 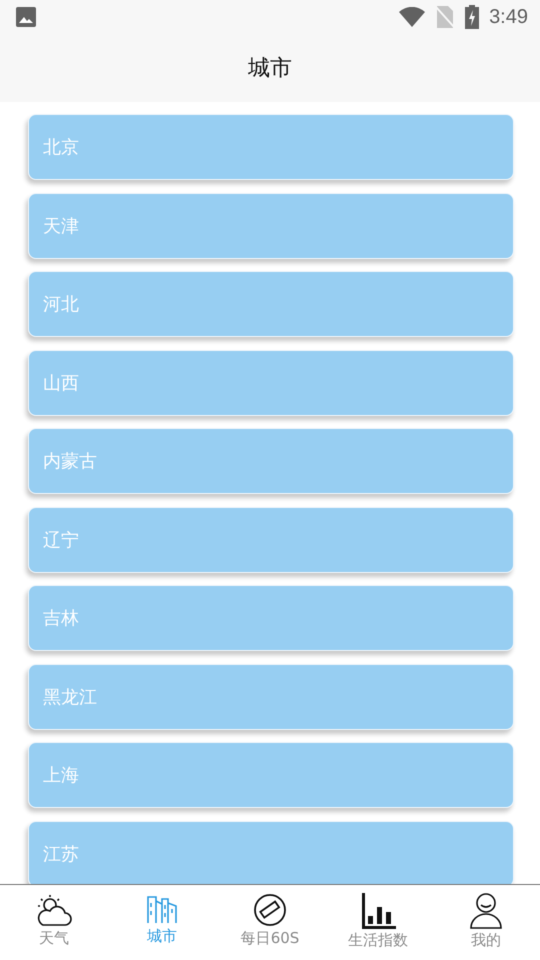 I want to click on nav-tab: 每日60S, so click(x=270, y=922).